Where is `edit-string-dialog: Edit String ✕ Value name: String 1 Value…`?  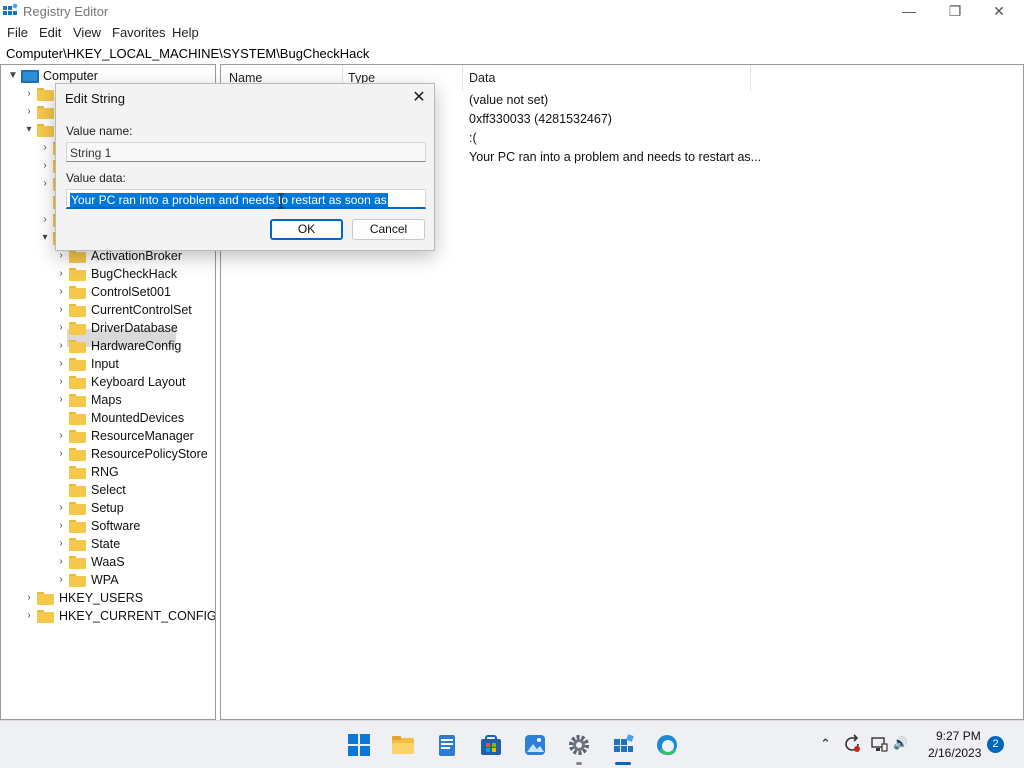
edit-string-dialog: Edit String ✕ Value name: String 1 Value… is located at coordinates (245, 167).